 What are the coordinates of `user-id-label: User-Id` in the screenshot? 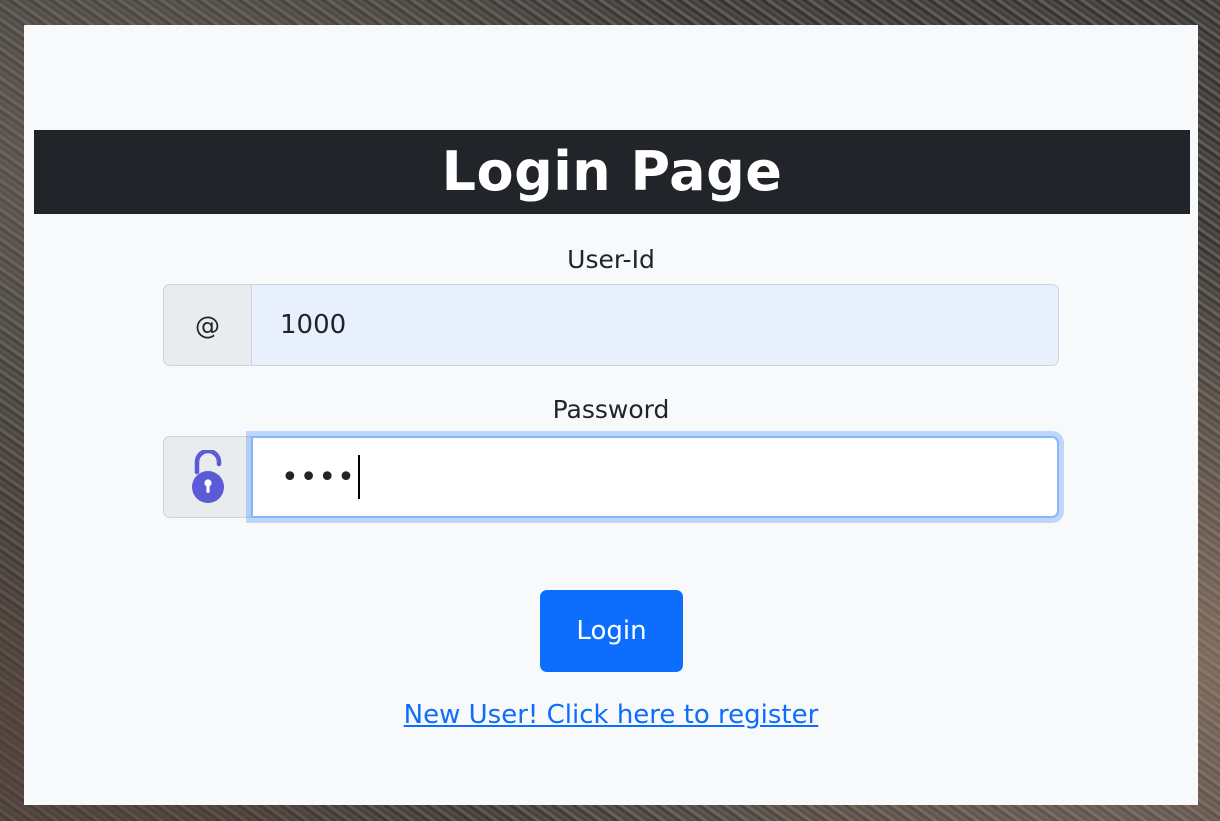 It's located at (611, 259).